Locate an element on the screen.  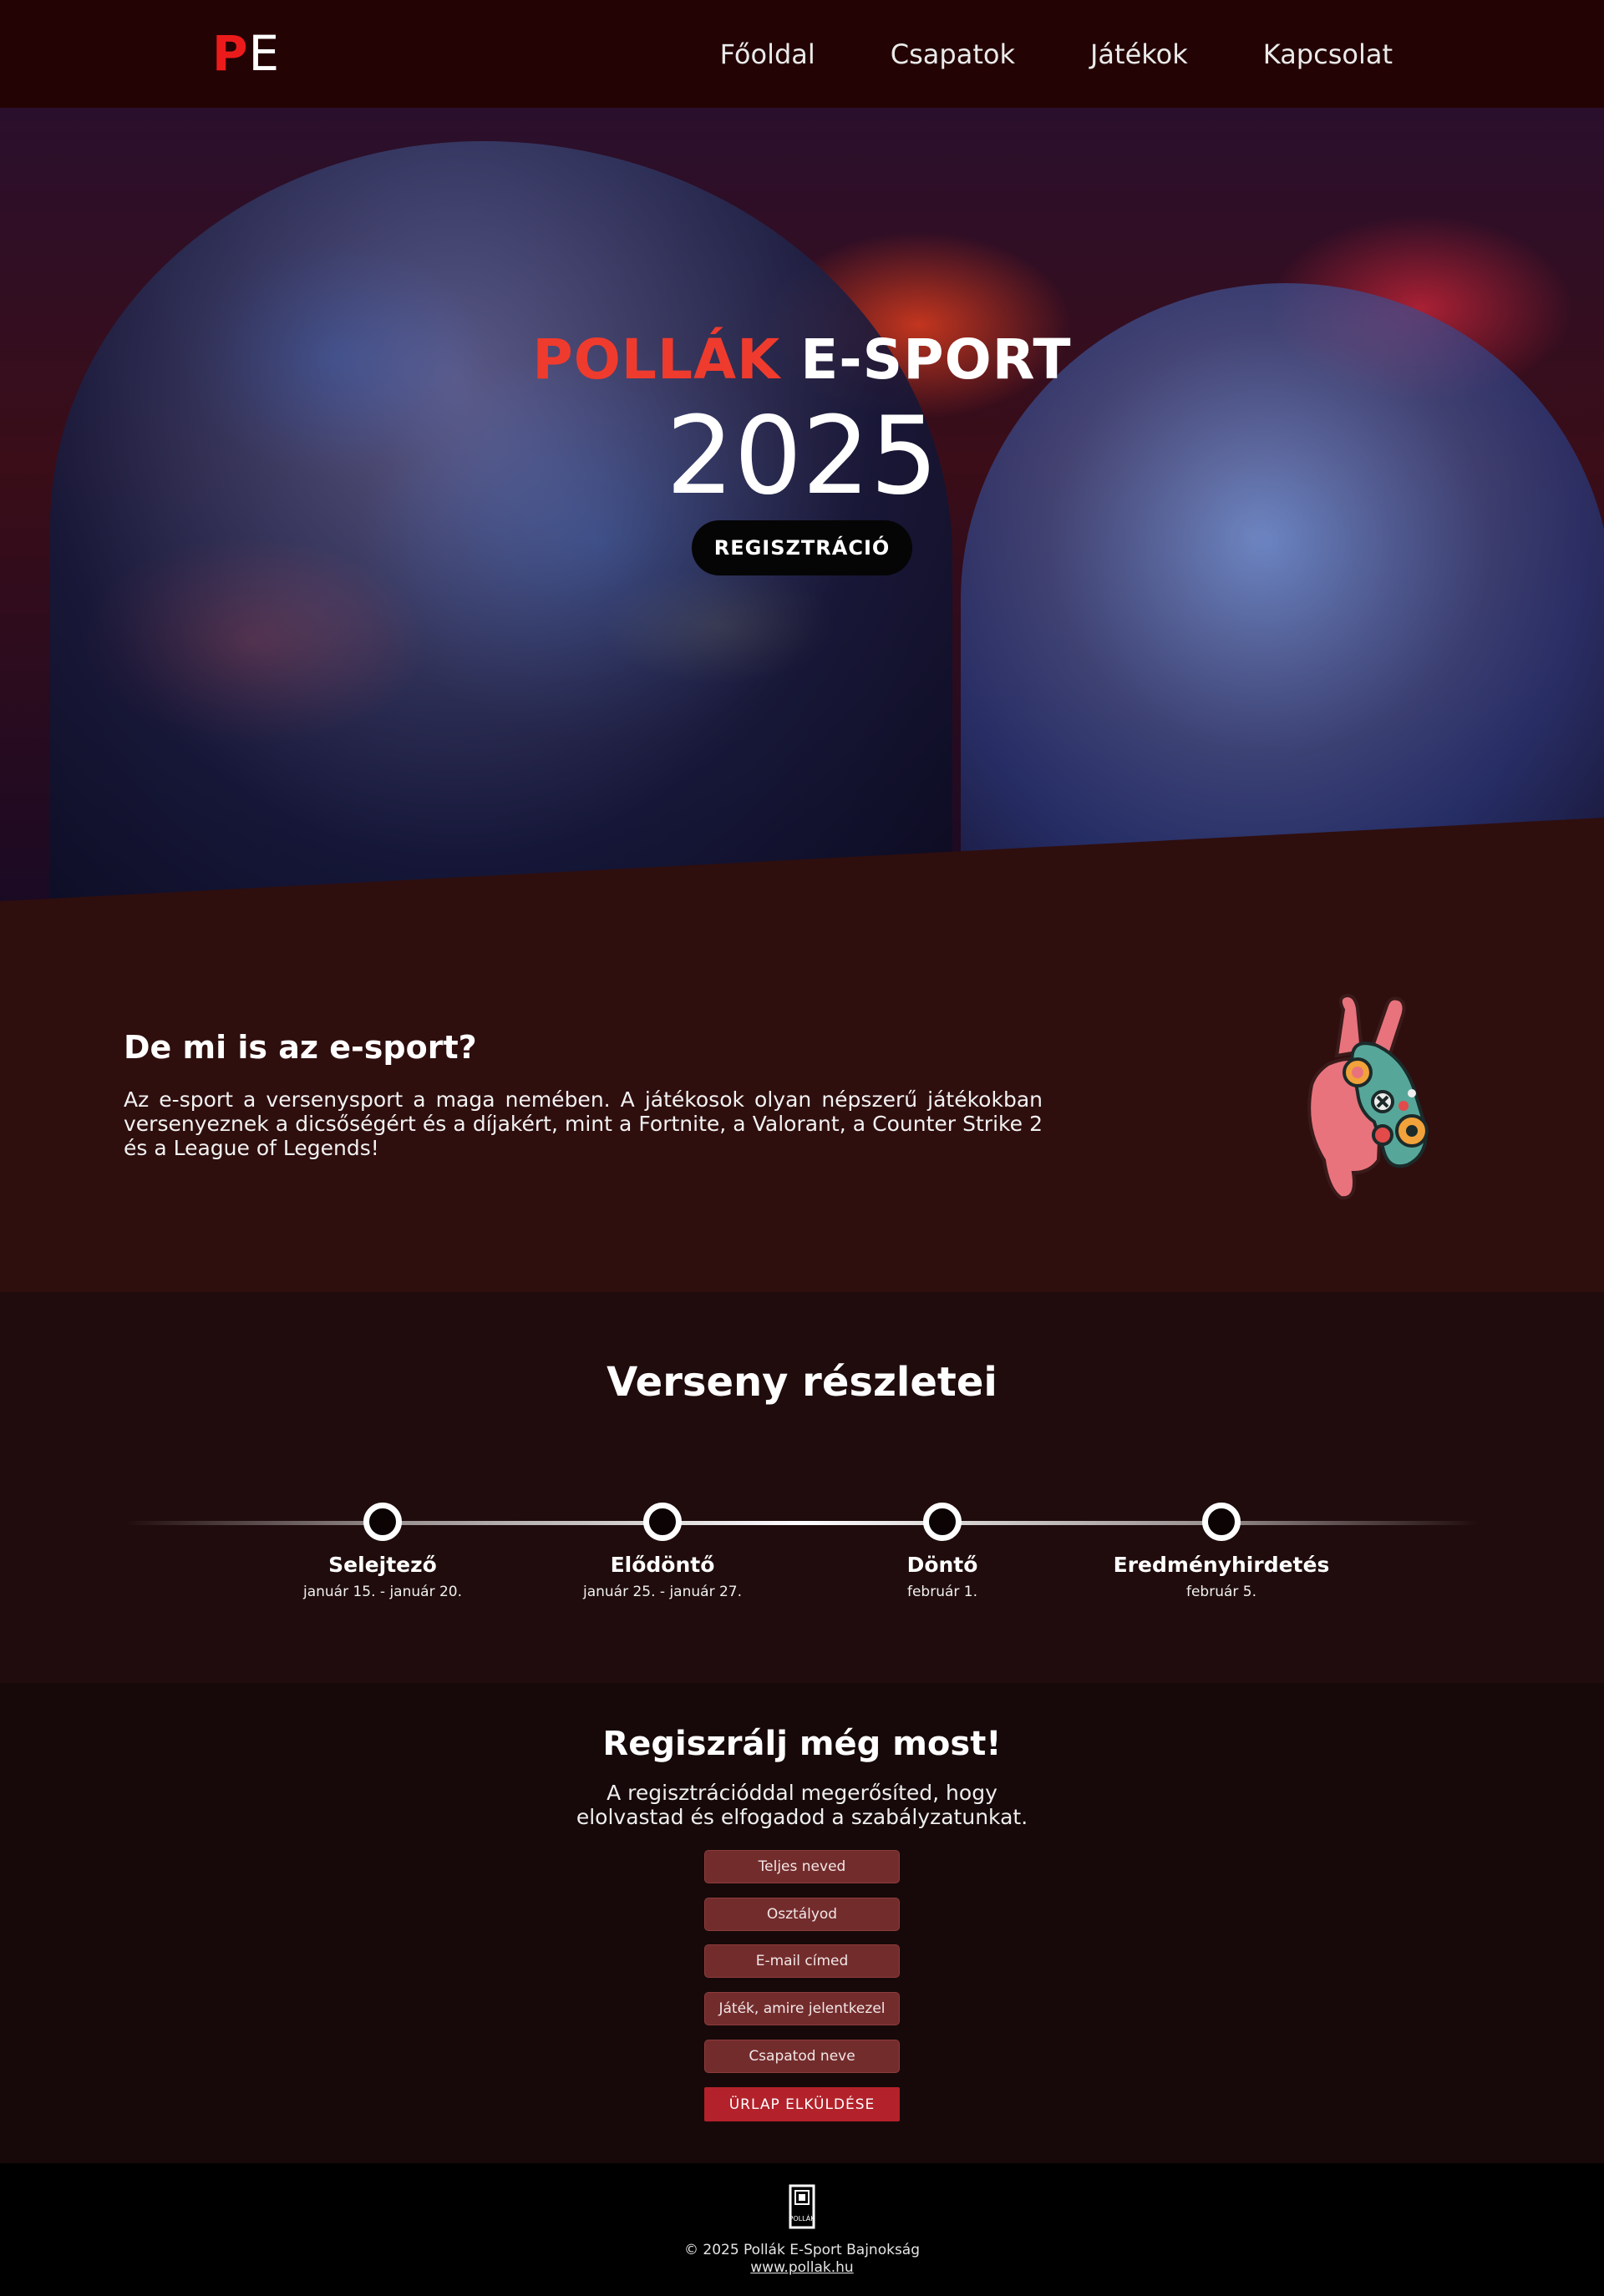
hero-title-white: E-SPORT is located at coordinates (936, 359).